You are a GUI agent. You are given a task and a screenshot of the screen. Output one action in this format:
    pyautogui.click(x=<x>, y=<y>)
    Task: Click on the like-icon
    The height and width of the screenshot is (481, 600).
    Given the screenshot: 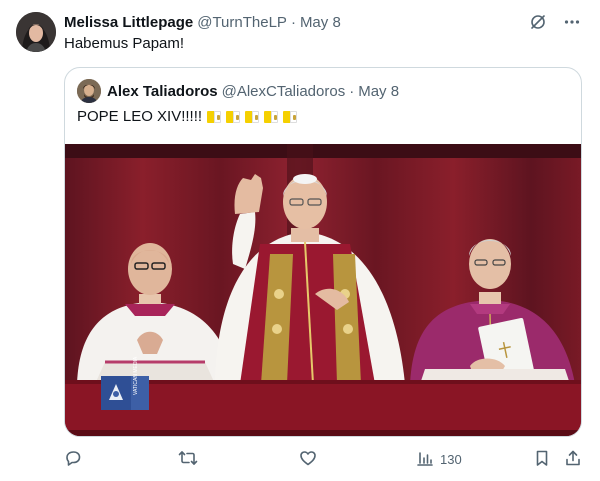 What is the action you would take?
    pyautogui.click(x=308, y=459)
    